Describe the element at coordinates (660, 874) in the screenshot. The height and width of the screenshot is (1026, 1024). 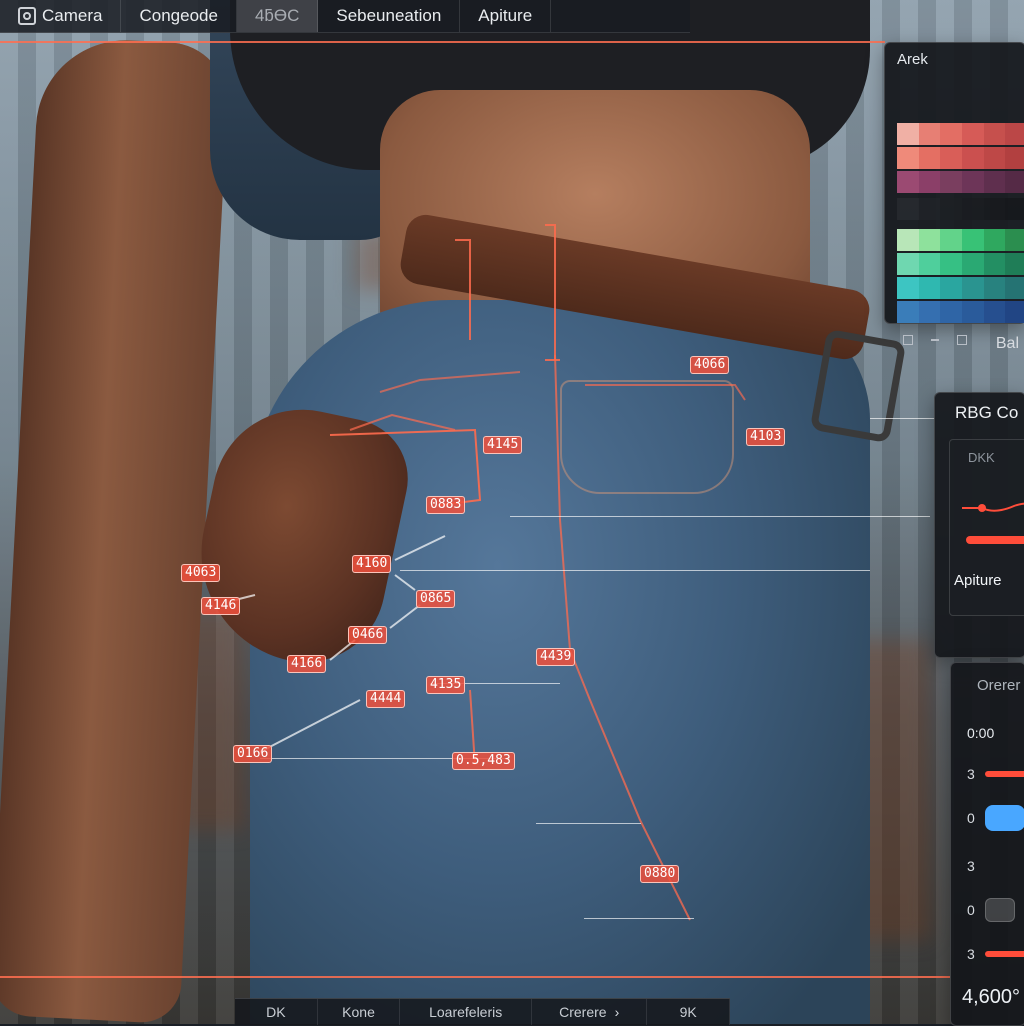
I see `annotation-tag: 0880` at that location.